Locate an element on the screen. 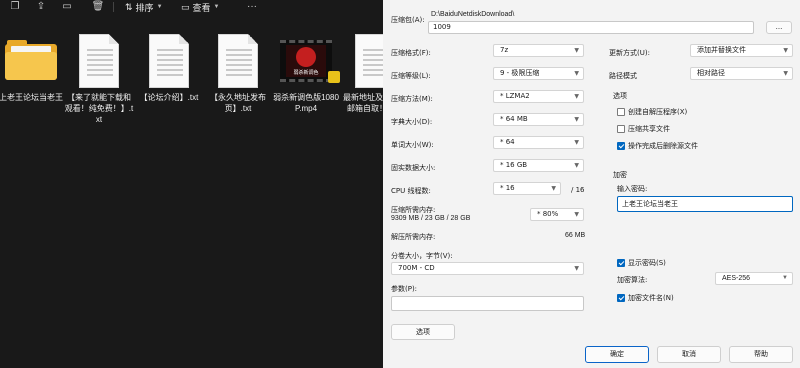 The image size is (800, 368). solid-size-select: * 16 GB ▼ is located at coordinates (538, 165).